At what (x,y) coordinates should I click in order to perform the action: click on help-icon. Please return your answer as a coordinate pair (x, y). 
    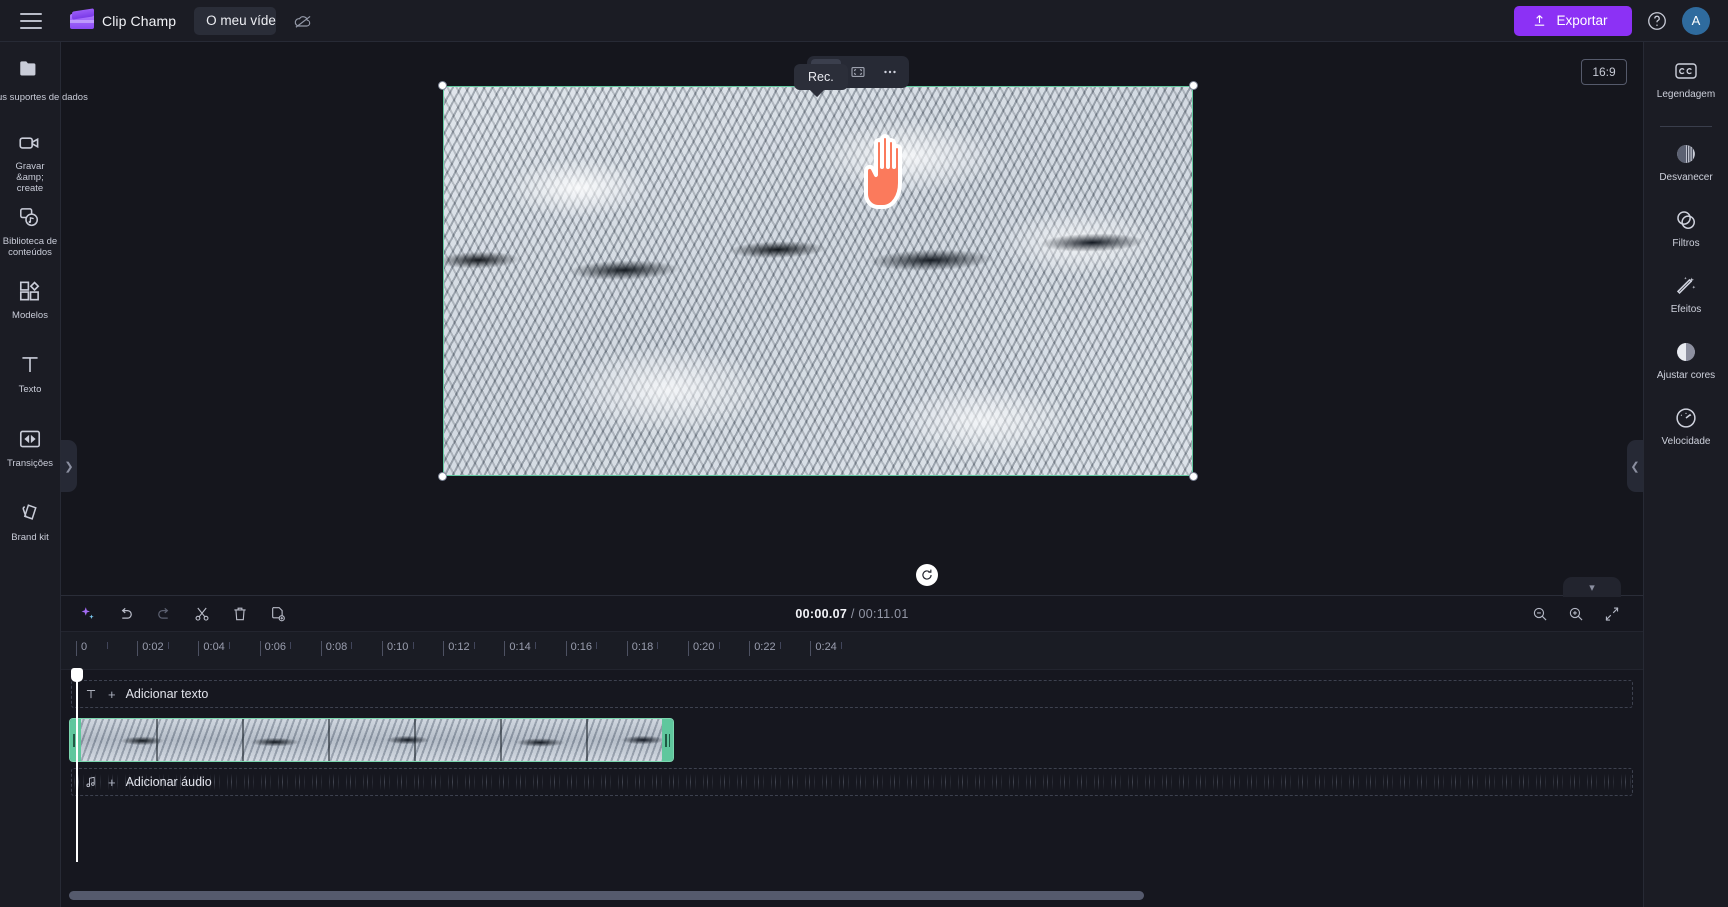
    Looking at the image, I should click on (1657, 21).